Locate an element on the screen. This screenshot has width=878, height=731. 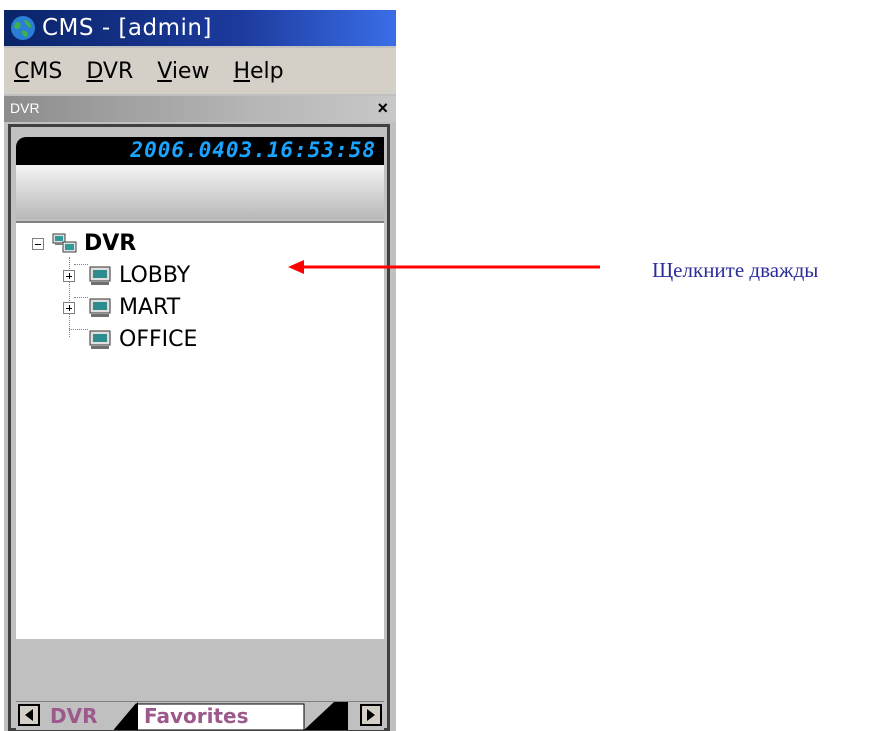
tree-item-label: OFFICE is located at coordinates (158, 339).